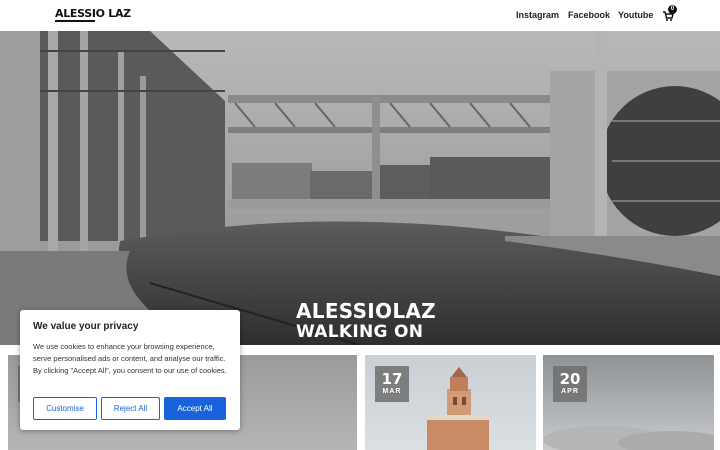 This screenshot has height=450, width=720. Describe the element at coordinates (672, 9) in the screenshot. I see `cart-count-badge: 0` at that location.